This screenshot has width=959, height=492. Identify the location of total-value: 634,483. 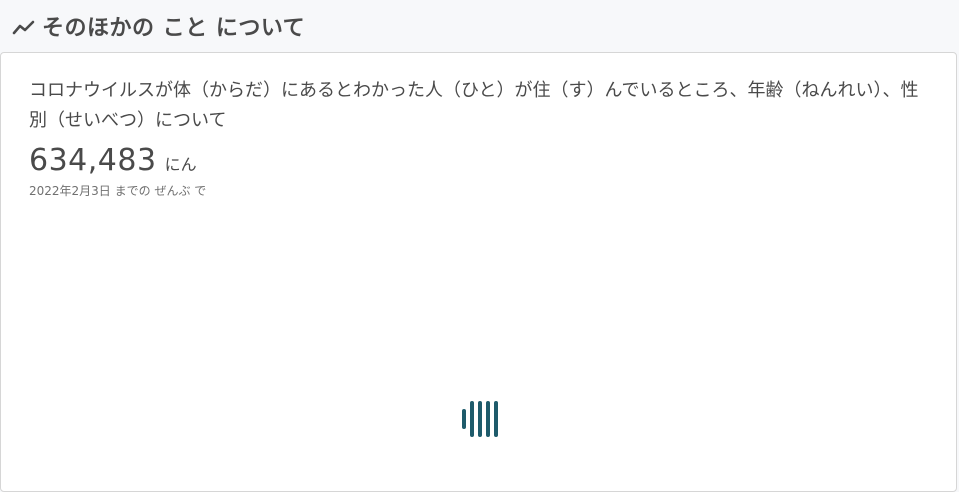
(93, 160).